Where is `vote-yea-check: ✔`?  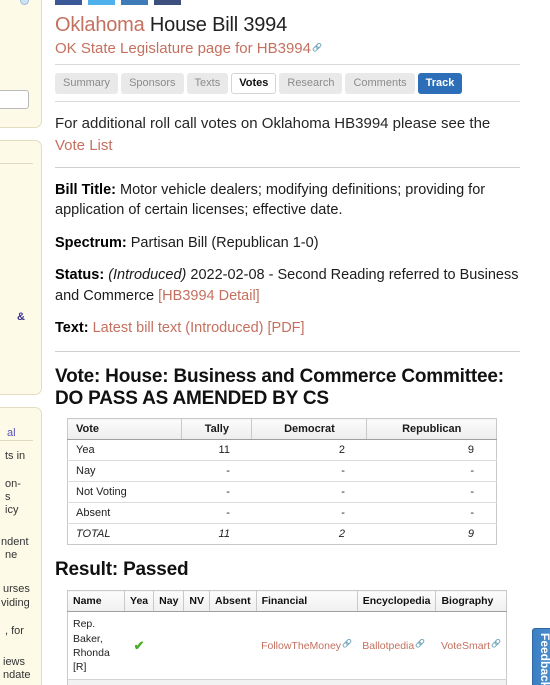 vote-yea-check: ✔ is located at coordinates (139, 646).